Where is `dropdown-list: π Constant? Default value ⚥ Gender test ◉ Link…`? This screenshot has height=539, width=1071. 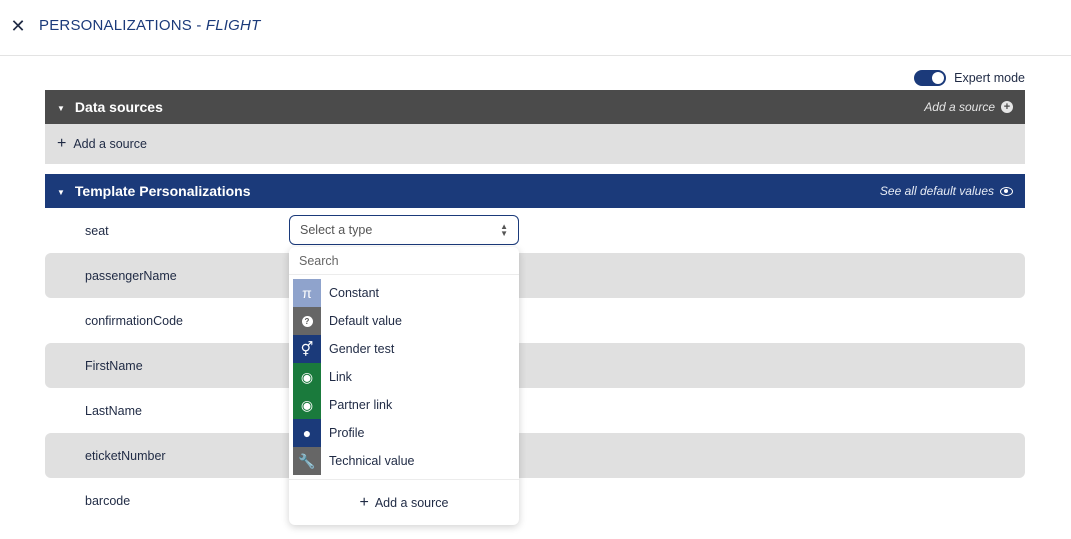
dropdown-list: π Constant? Default value ⚥ Gender test ◉ Link… is located at coordinates (404, 377).